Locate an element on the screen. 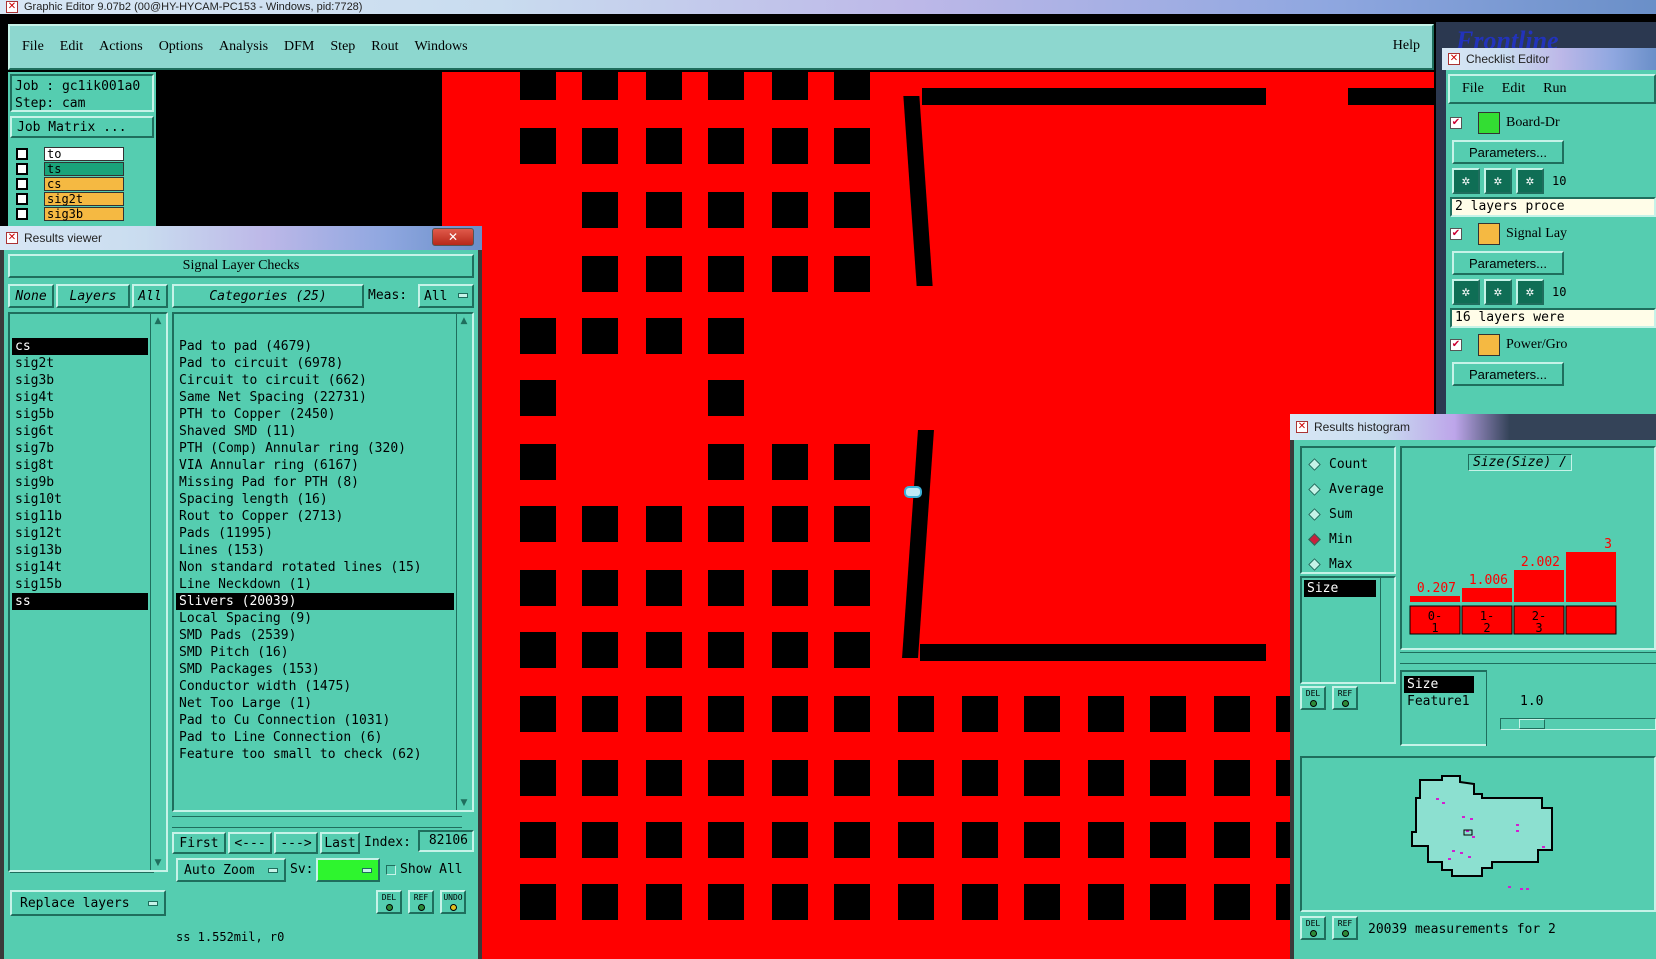 Image resolution: width=1656 pixels, height=959 pixels. first-button: First is located at coordinates (199, 843).